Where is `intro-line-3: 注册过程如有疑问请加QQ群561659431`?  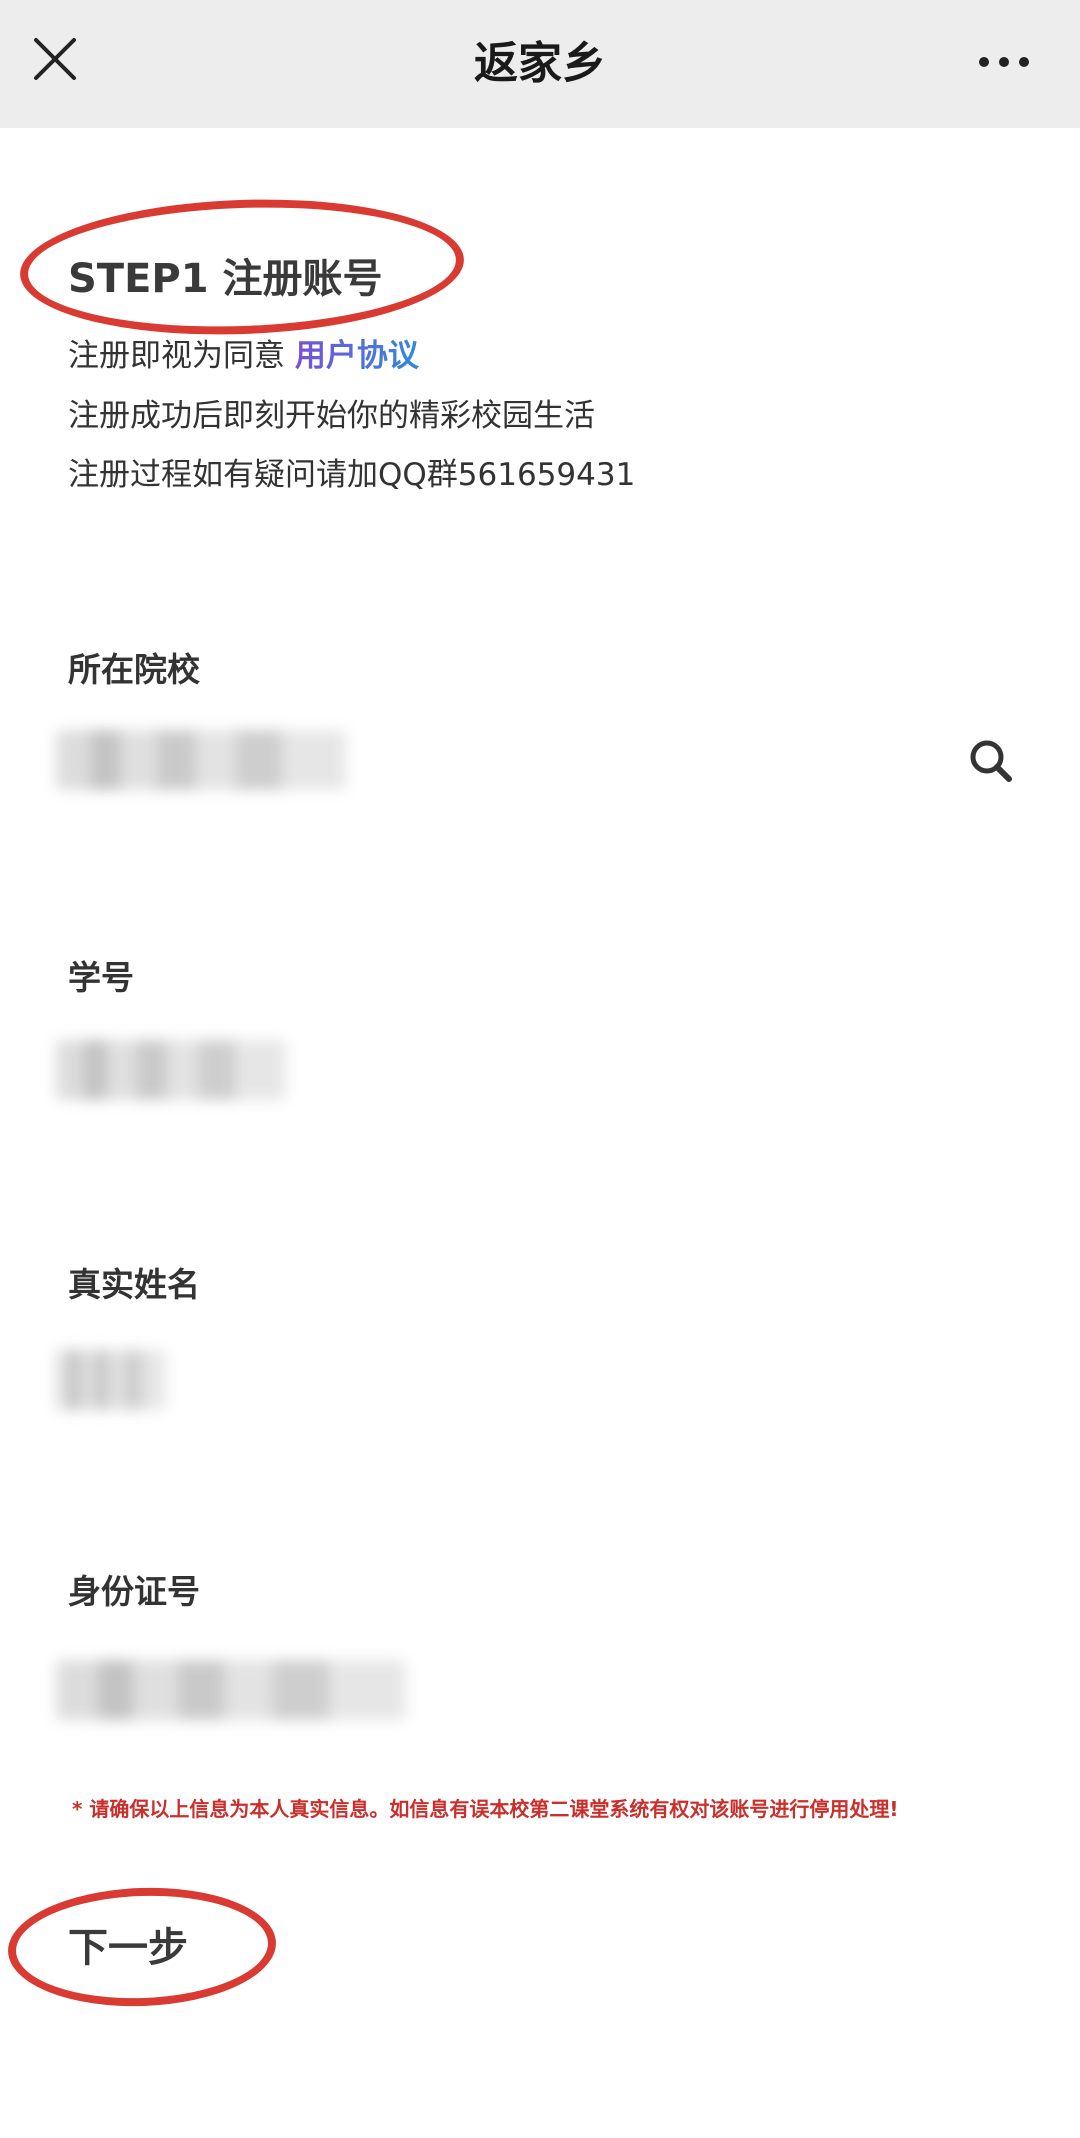
intro-line-3: 注册过程如有疑问请加QQ群561659431 is located at coordinates (352, 475).